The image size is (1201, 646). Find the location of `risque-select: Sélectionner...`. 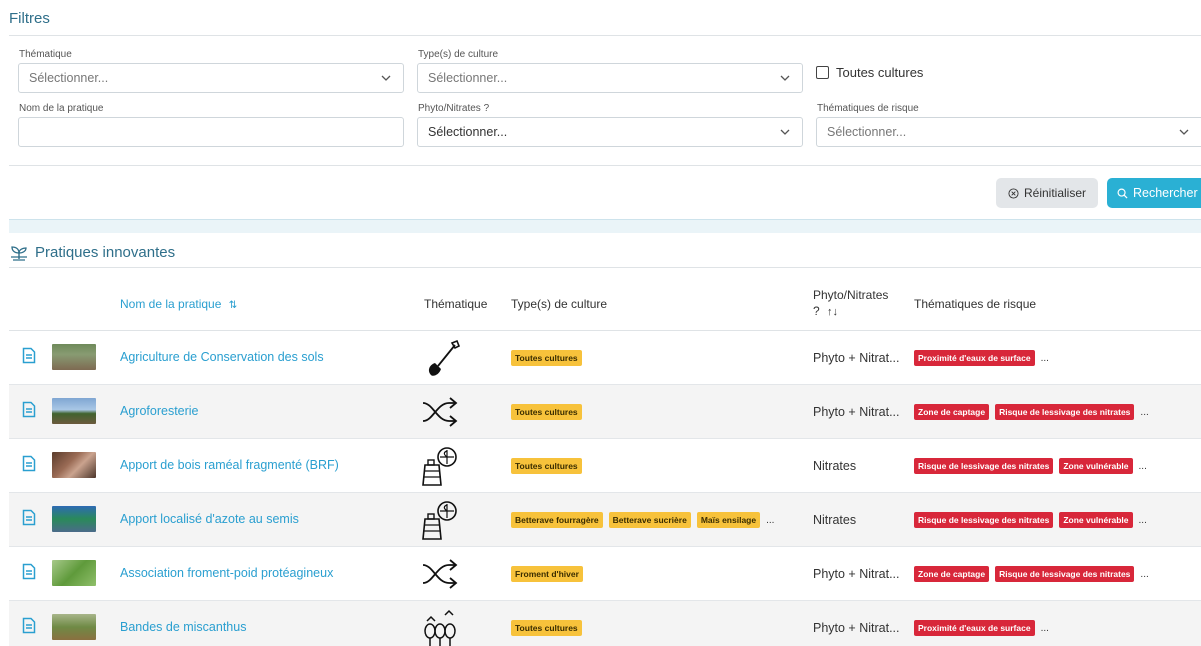

risque-select: Sélectionner... is located at coordinates (1008, 132).